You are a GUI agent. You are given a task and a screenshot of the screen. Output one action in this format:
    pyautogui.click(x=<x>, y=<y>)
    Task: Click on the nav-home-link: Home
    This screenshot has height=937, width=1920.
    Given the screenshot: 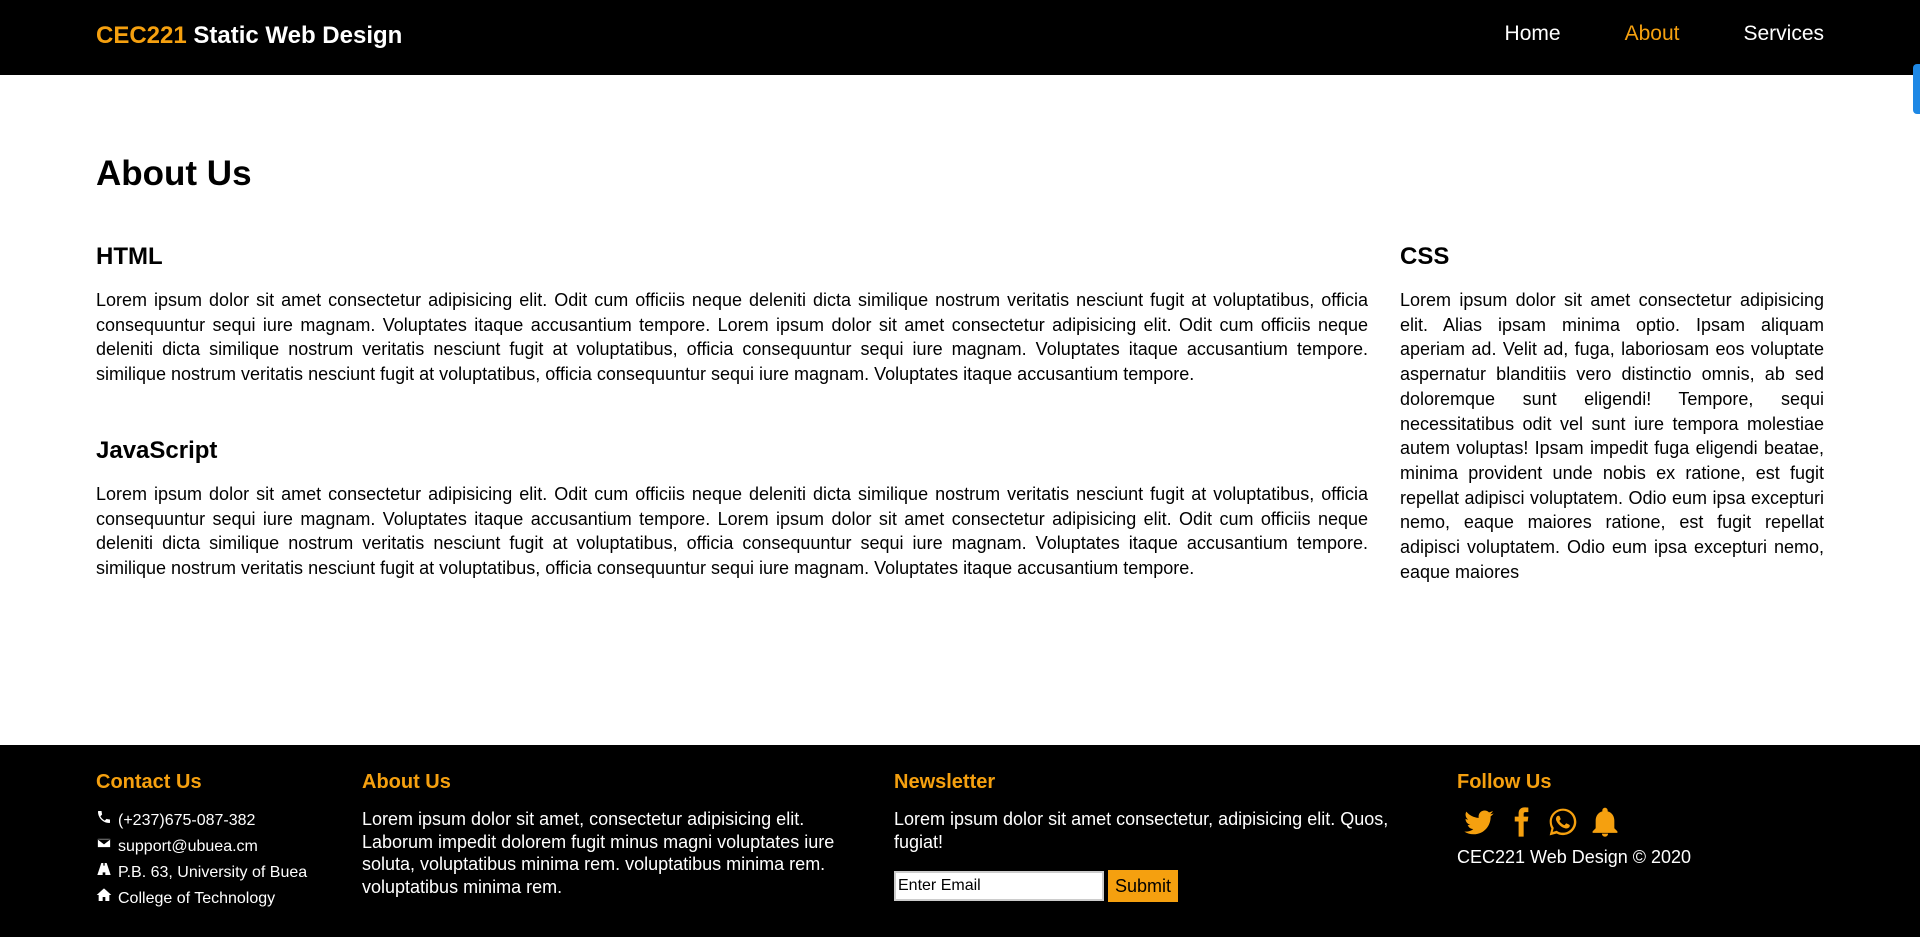 What is the action you would take?
    pyautogui.click(x=1533, y=34)
    